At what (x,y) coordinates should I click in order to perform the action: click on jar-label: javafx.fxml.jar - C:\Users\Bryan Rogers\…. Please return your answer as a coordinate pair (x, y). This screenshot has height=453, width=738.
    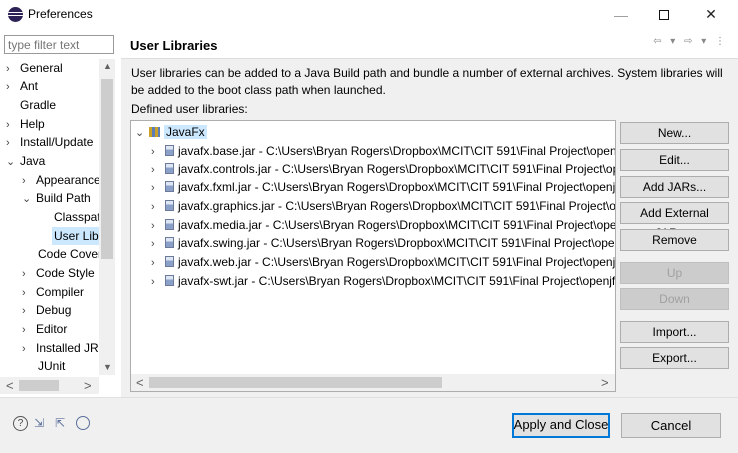
    Looking at the image, I should click on (397, 187).